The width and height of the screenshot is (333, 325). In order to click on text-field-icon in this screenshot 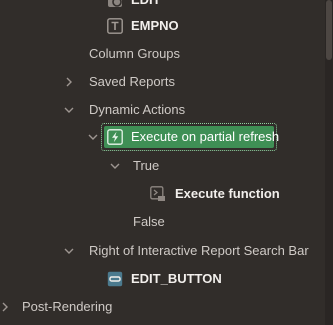, I will do `click(115, 26)`.